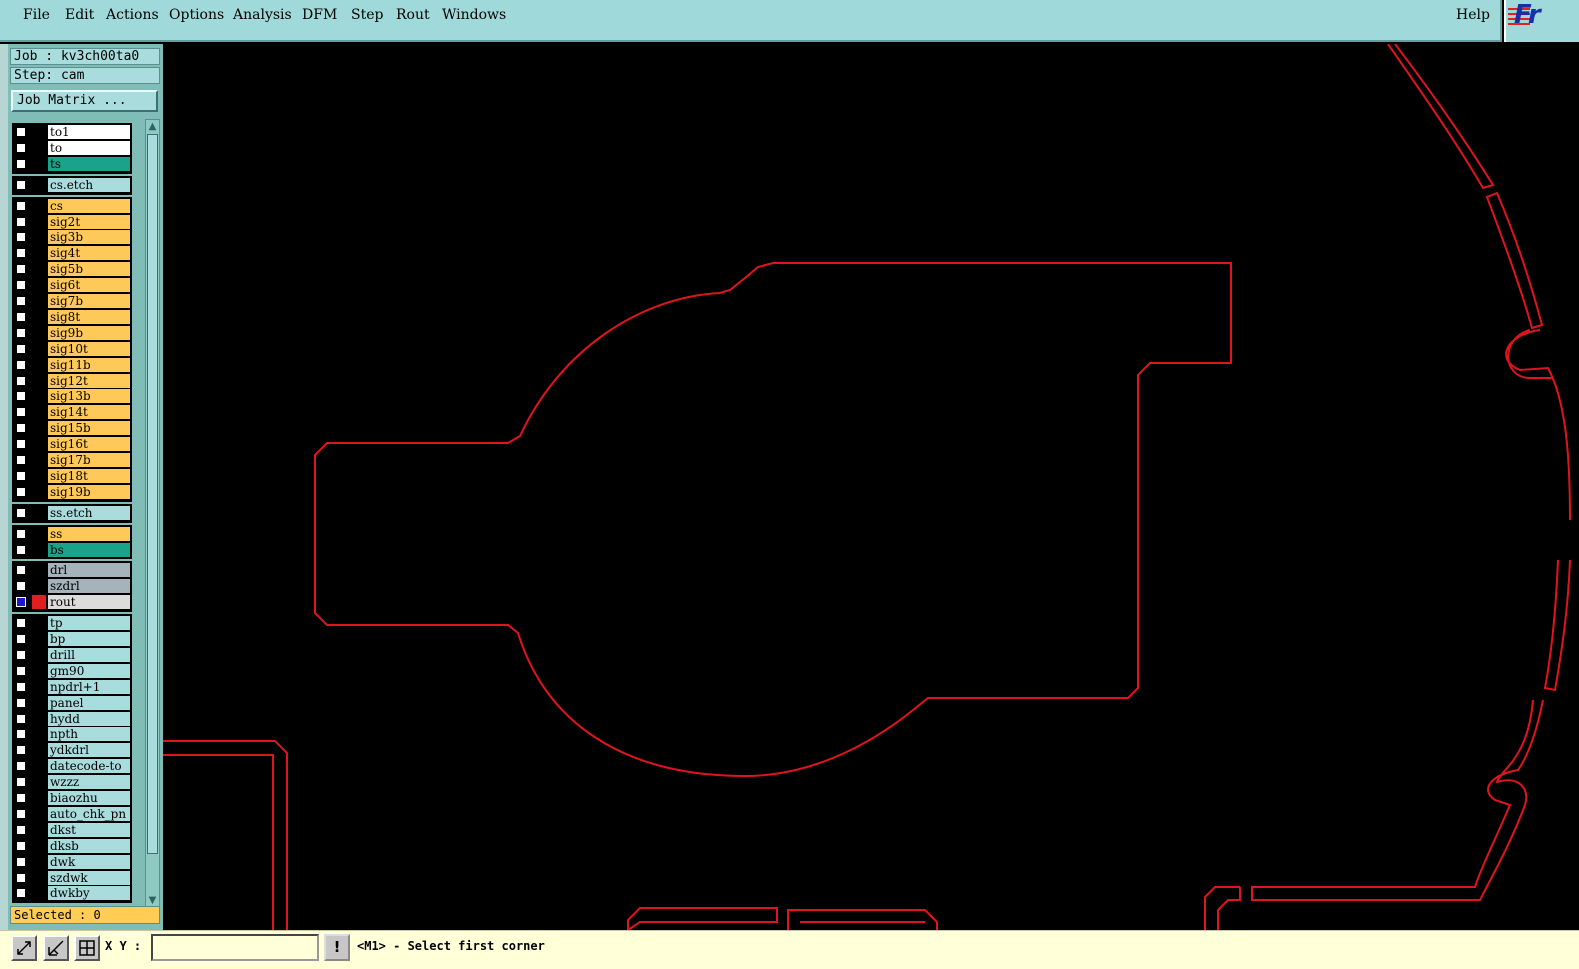  Describe the element at coordinates (72, 444) in the screenshot. I see `layer-row-sig16t: sig16t` at that location.